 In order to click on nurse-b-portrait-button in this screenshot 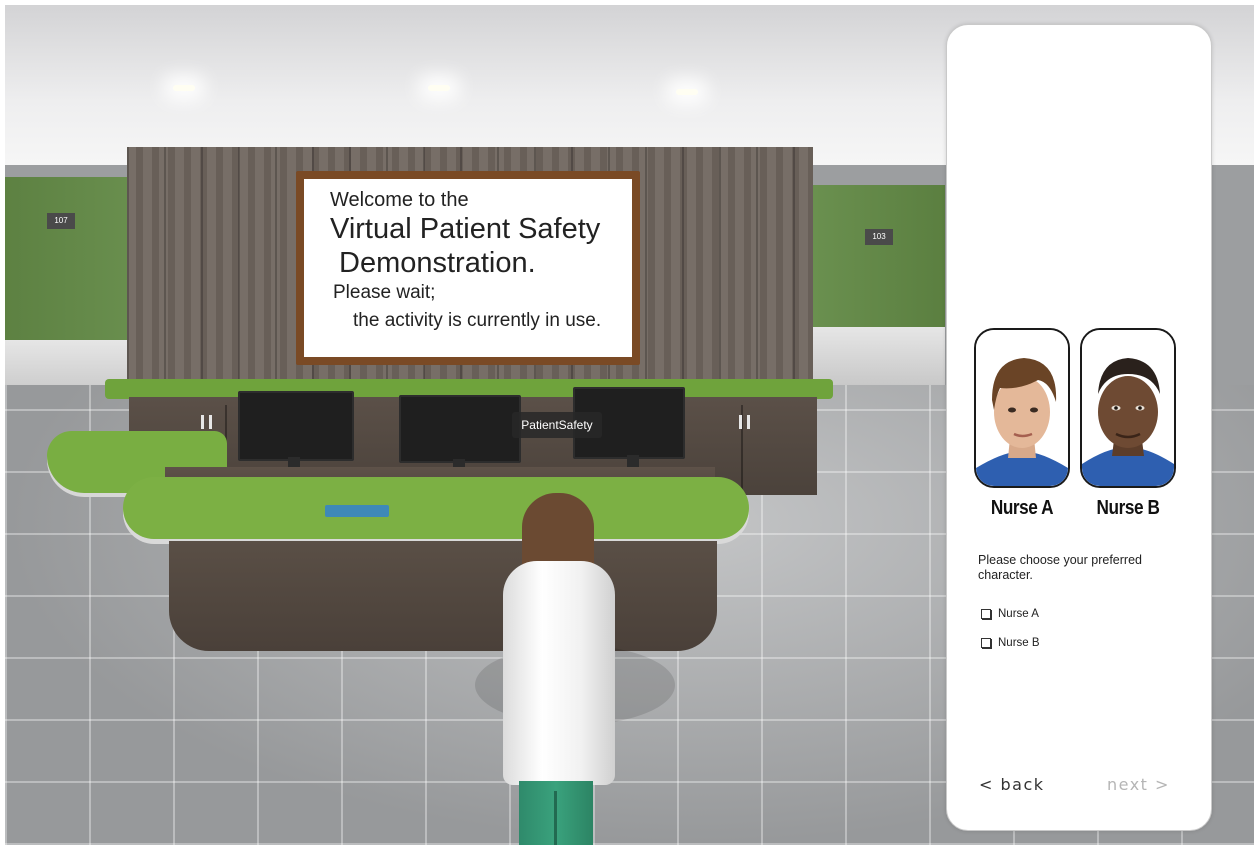, I will do `click(1128, 408)`.